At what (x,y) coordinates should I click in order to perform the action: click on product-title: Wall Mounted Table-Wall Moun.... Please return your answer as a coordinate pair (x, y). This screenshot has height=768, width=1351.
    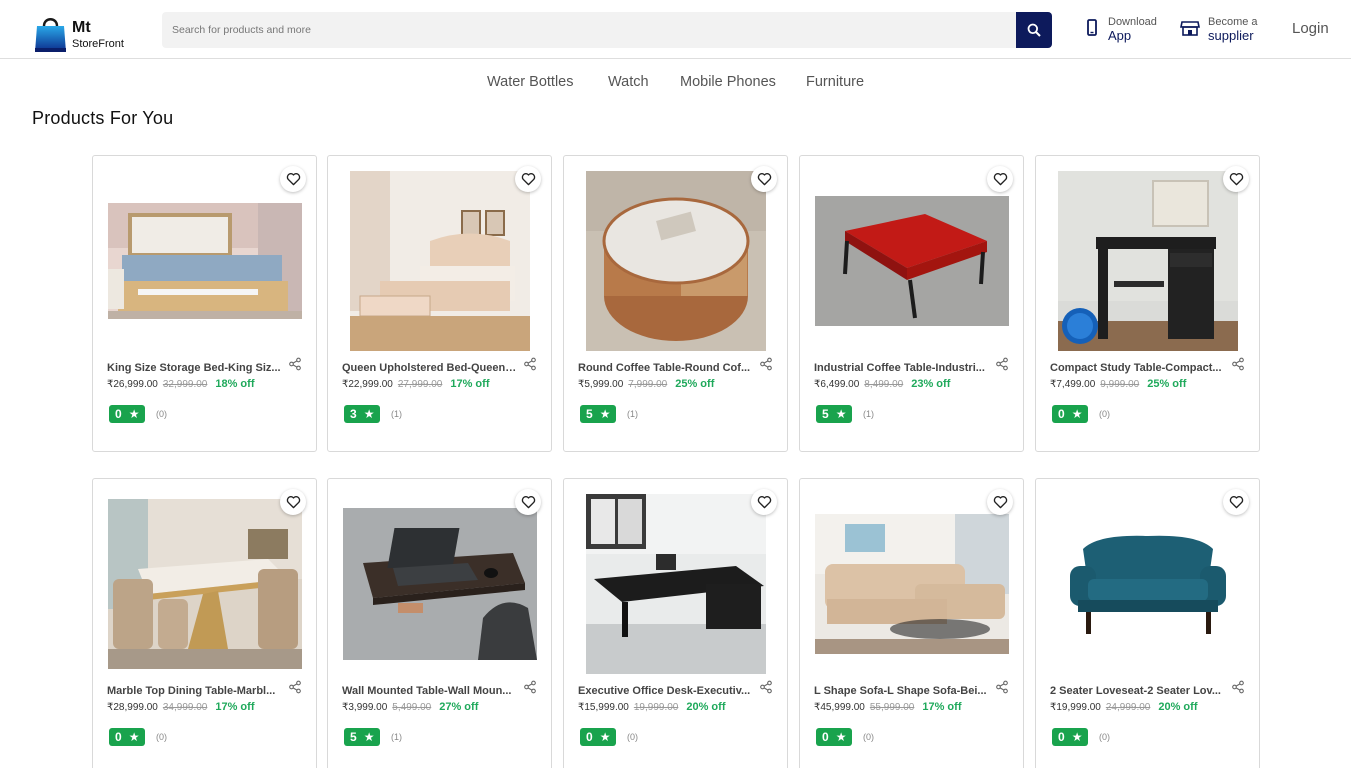
    Looking at the image, I should click on (429, 691).